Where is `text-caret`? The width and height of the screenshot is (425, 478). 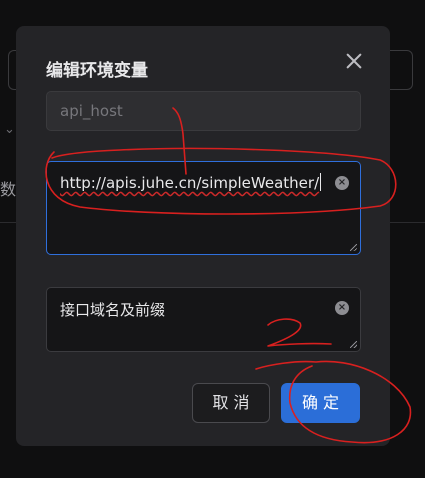
text-caret is located at coordinates (321, 182).